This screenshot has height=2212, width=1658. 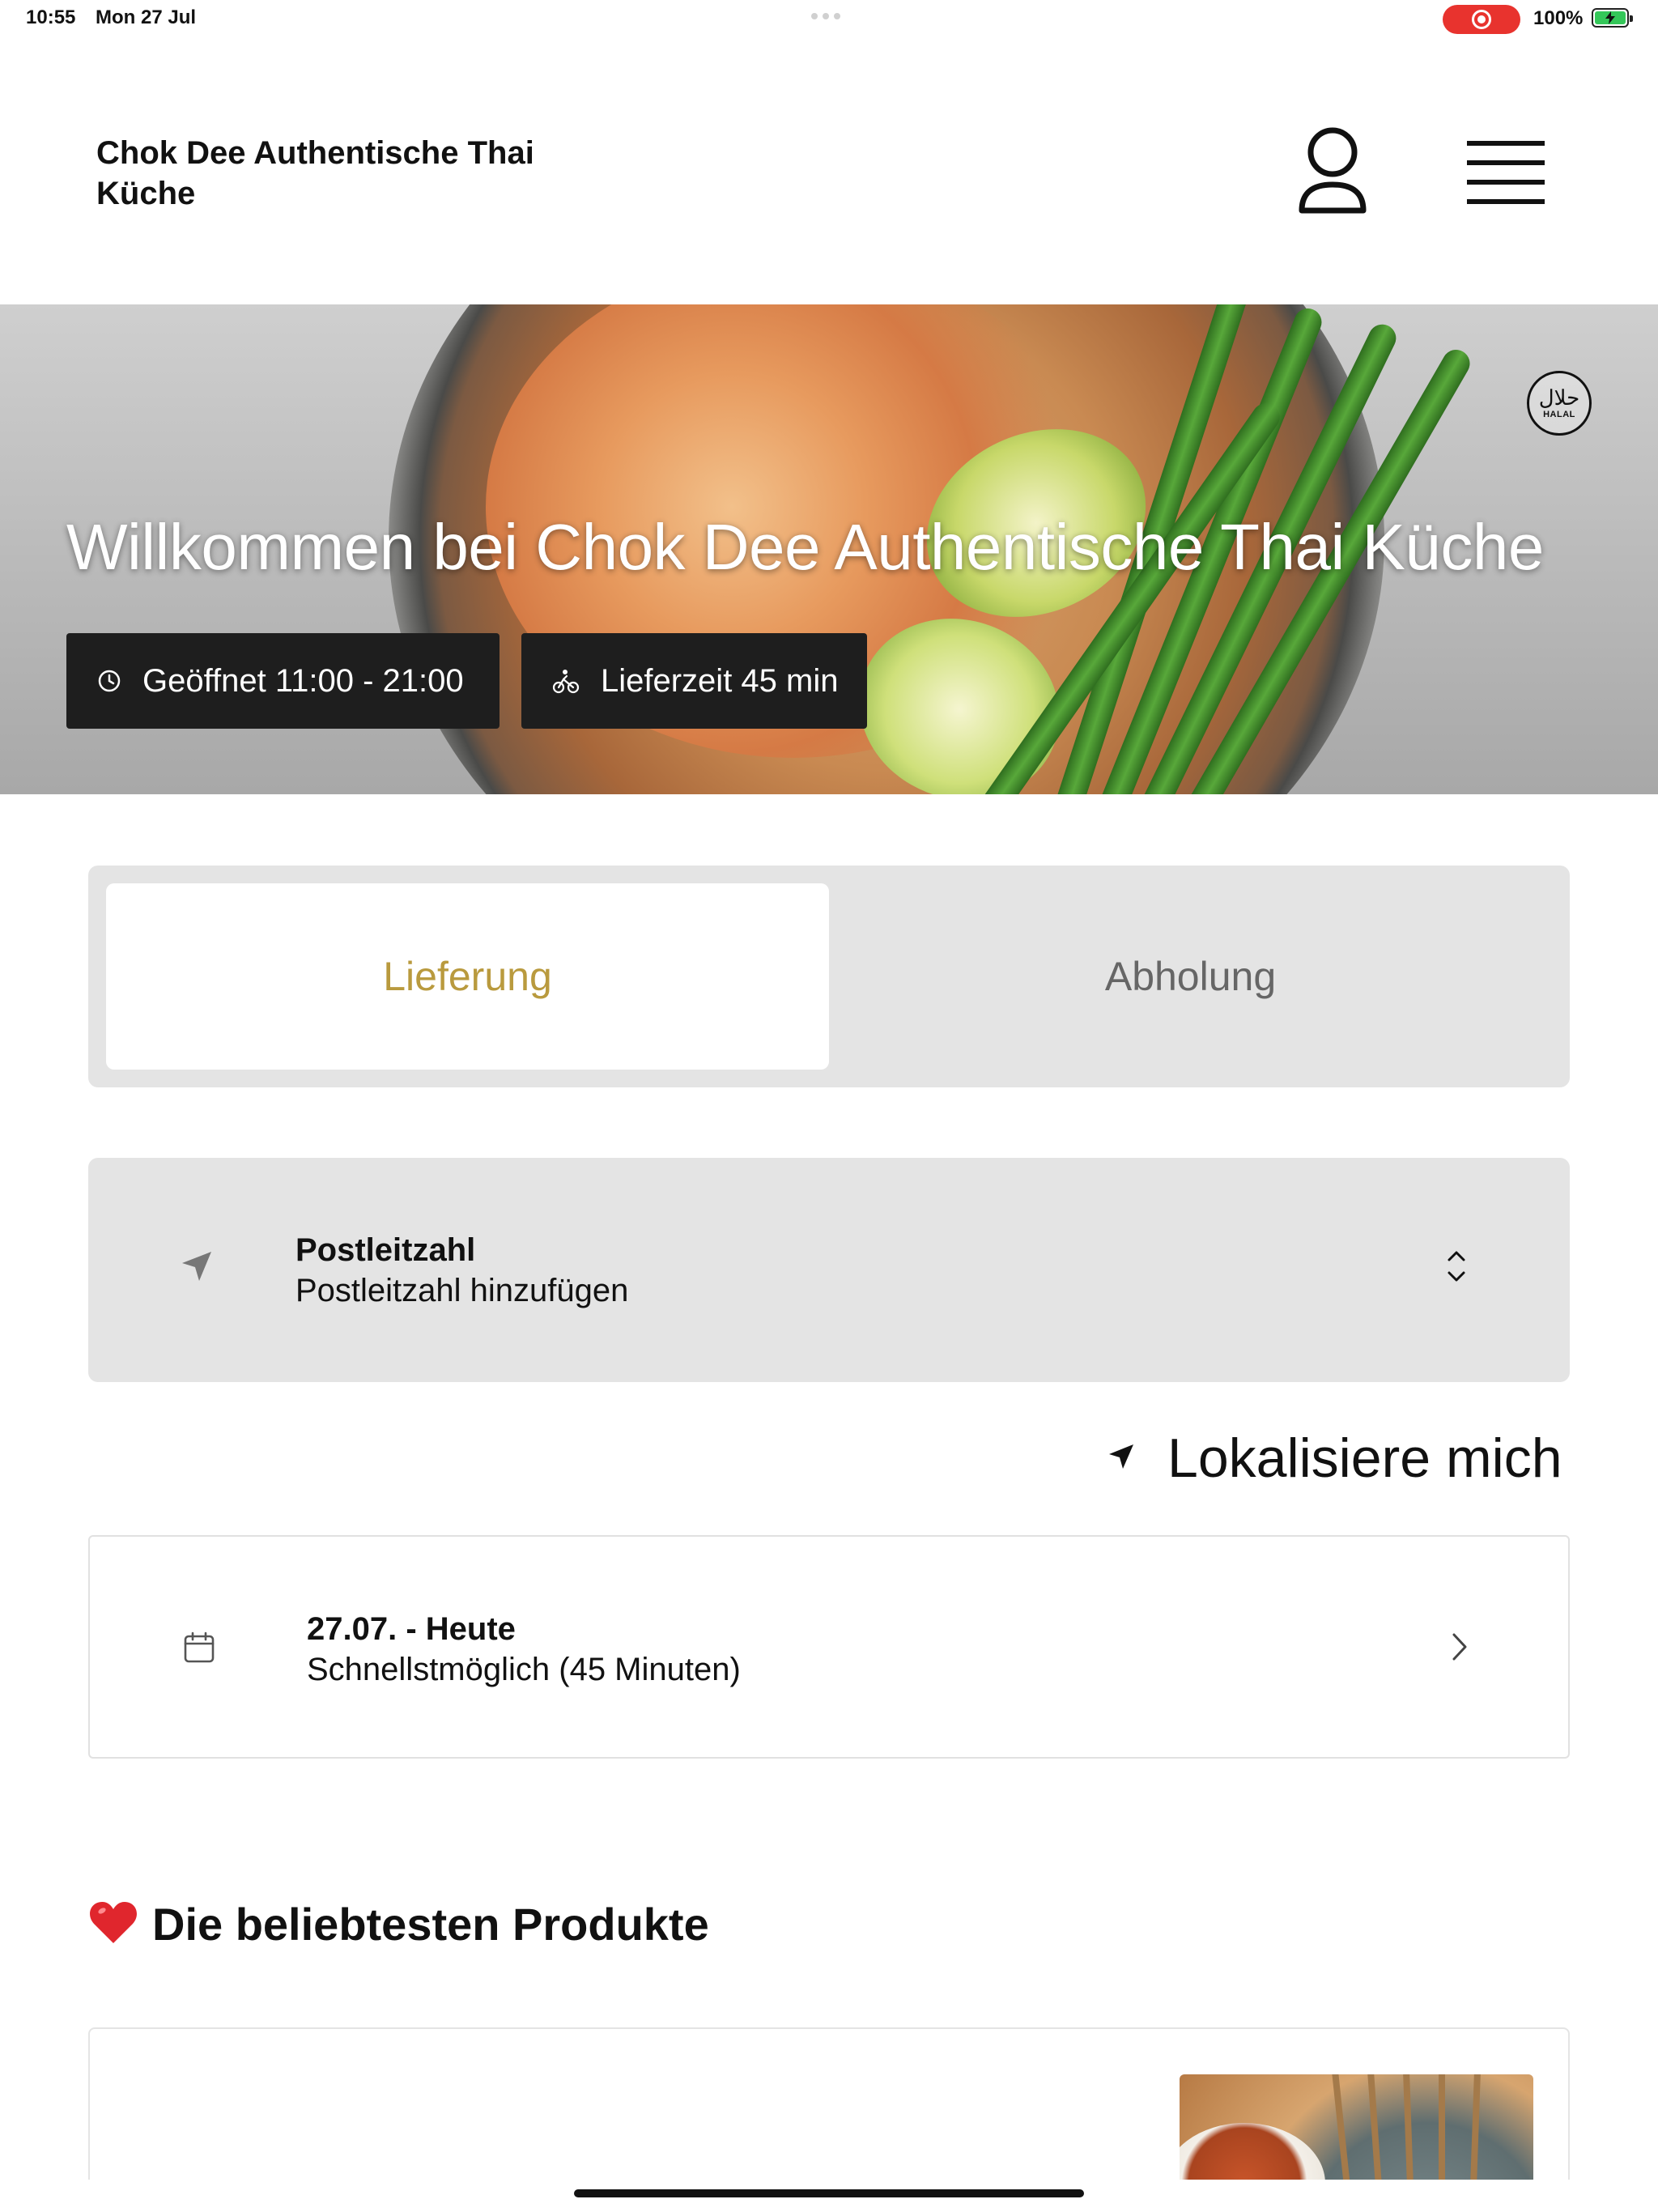 I want to click on delivery-time-text: Lieferzeit 45 min, so click(x=720, y=681).